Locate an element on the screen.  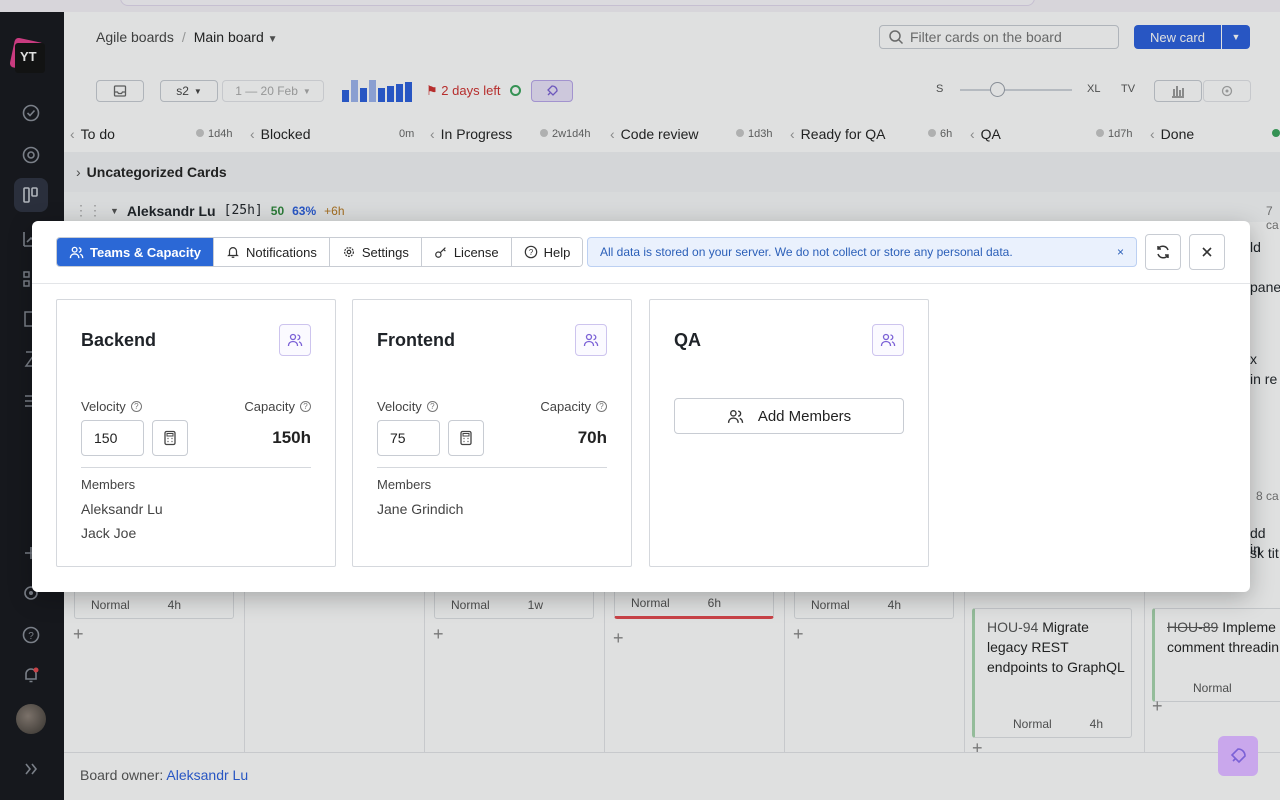
rocket-icon is located at coordinates (1238, 756).